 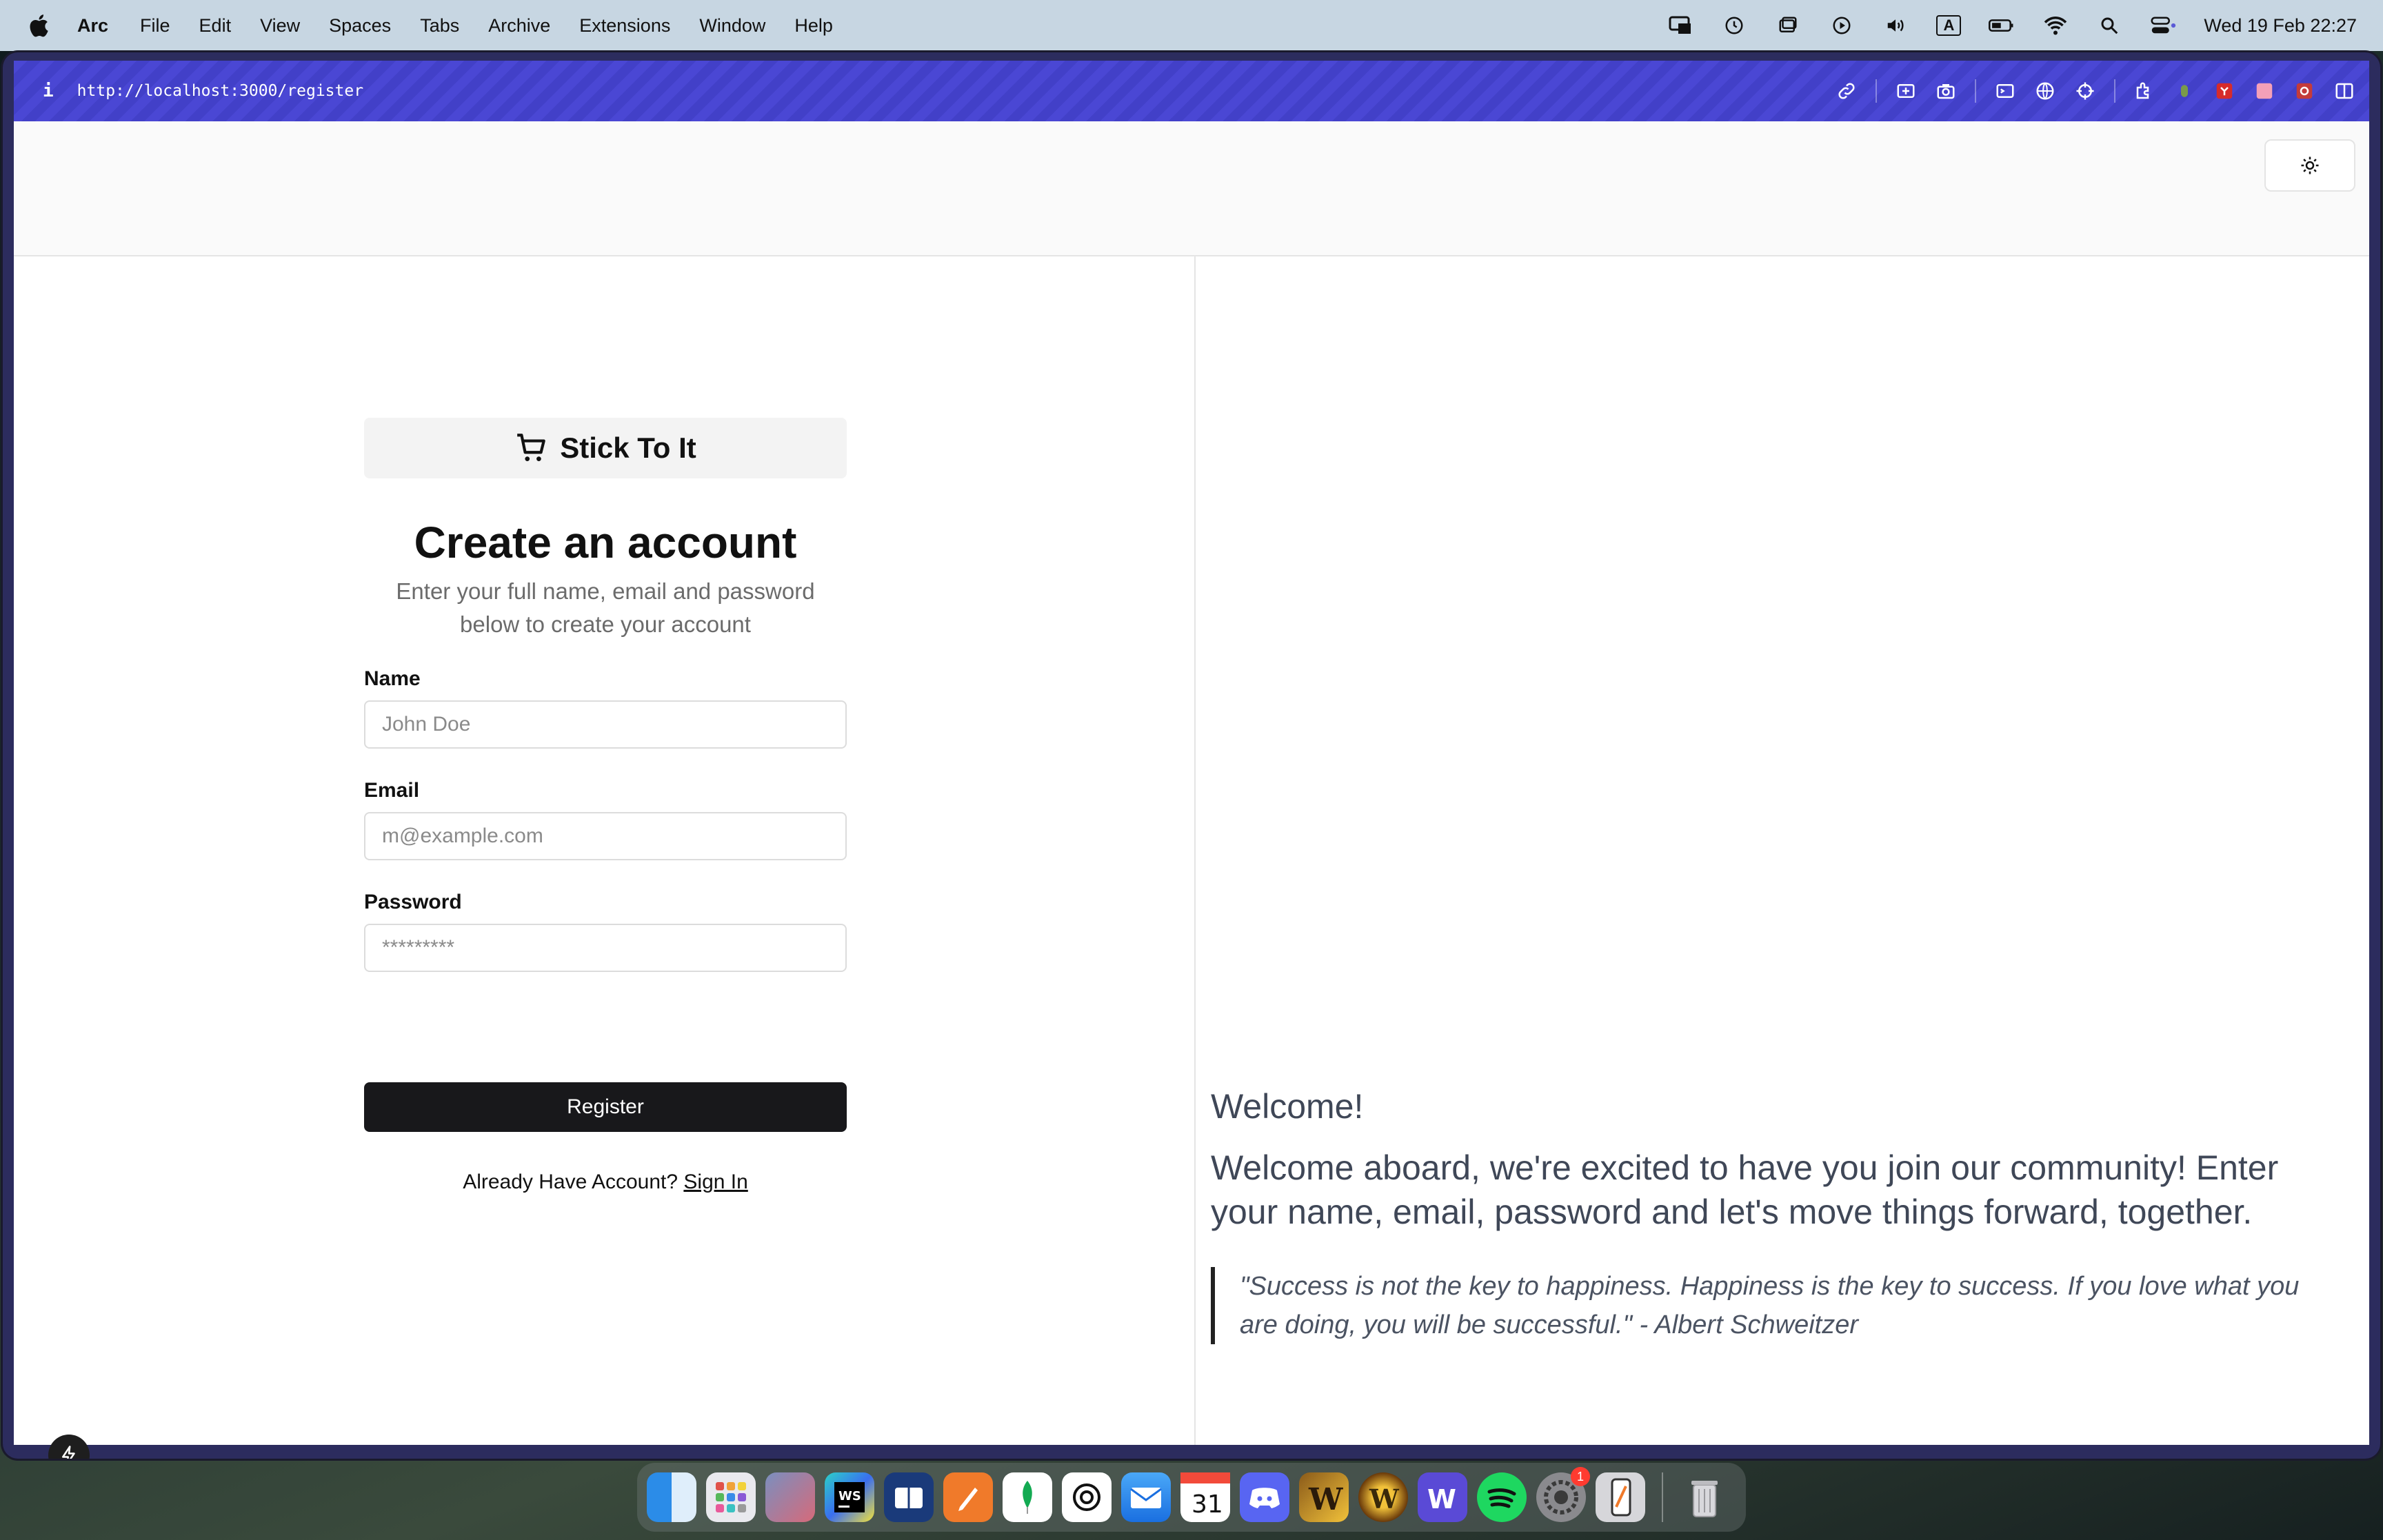 I want to click on warcraft-icon: W, so click(x=1324, y=1497).